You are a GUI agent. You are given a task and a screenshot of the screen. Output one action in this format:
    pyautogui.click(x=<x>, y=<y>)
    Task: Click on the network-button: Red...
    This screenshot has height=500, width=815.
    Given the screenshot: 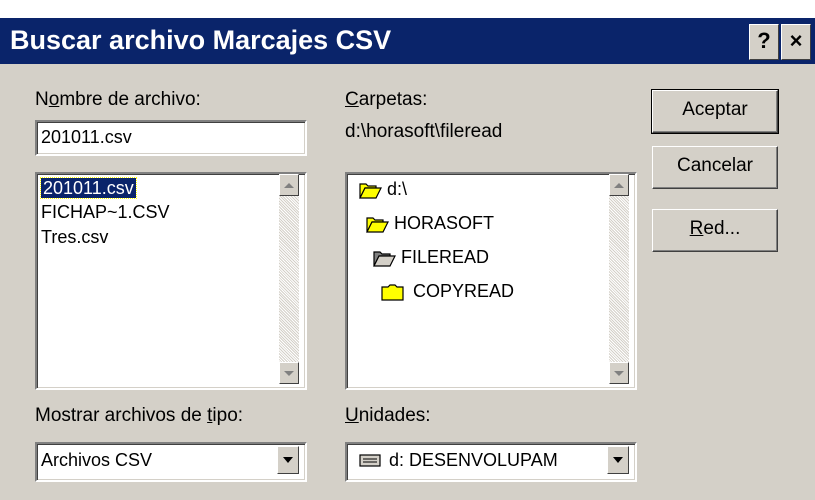 What is the action you would take?
    pyautogui.click(x=715, y=230)
    